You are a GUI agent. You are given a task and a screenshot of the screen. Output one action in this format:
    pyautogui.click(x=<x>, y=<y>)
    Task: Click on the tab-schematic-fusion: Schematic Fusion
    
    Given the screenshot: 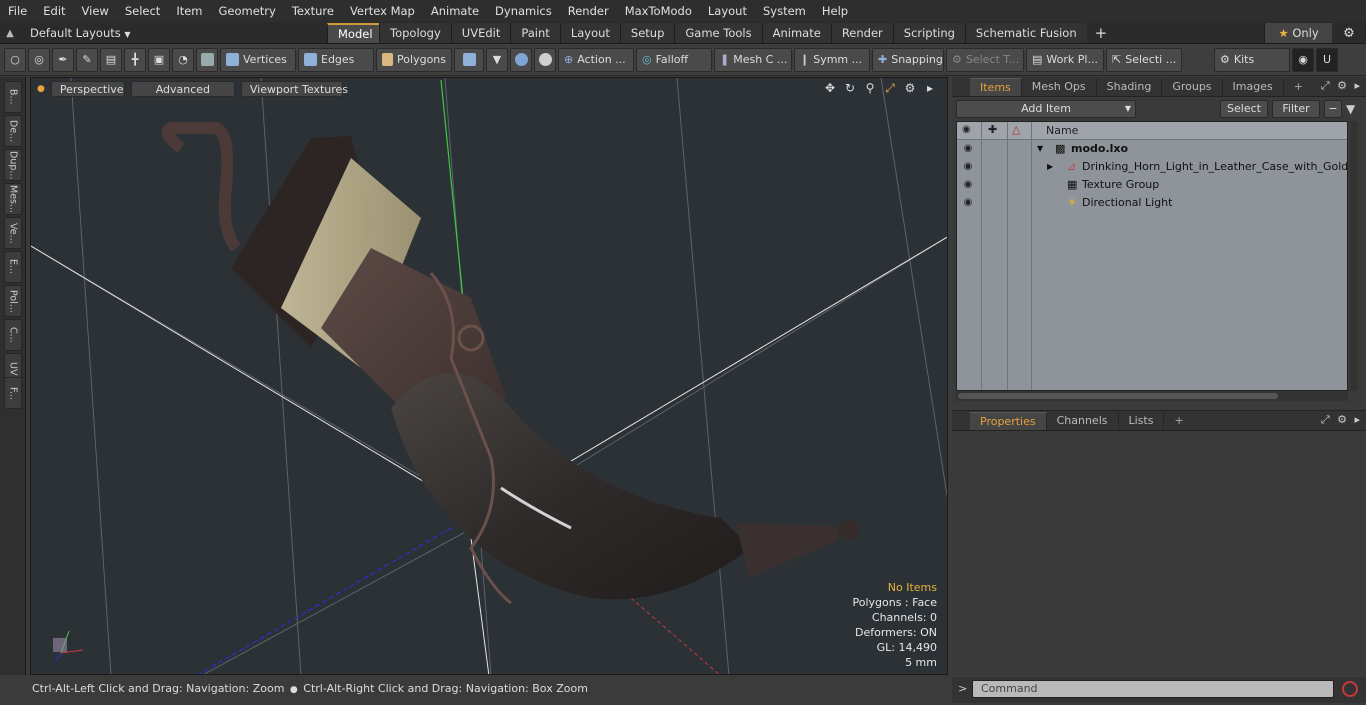 What is the action you would take?
    pyautogui.click(x=1025, y=33)
    